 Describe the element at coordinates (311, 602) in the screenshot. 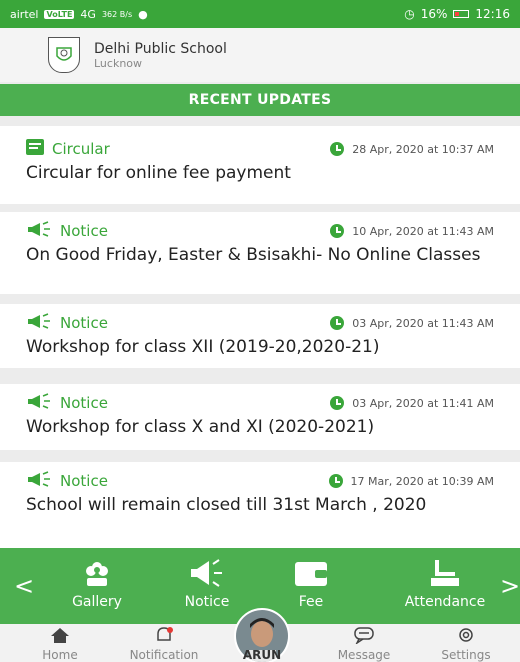

I see `quick-link-label: Fee` at that location.